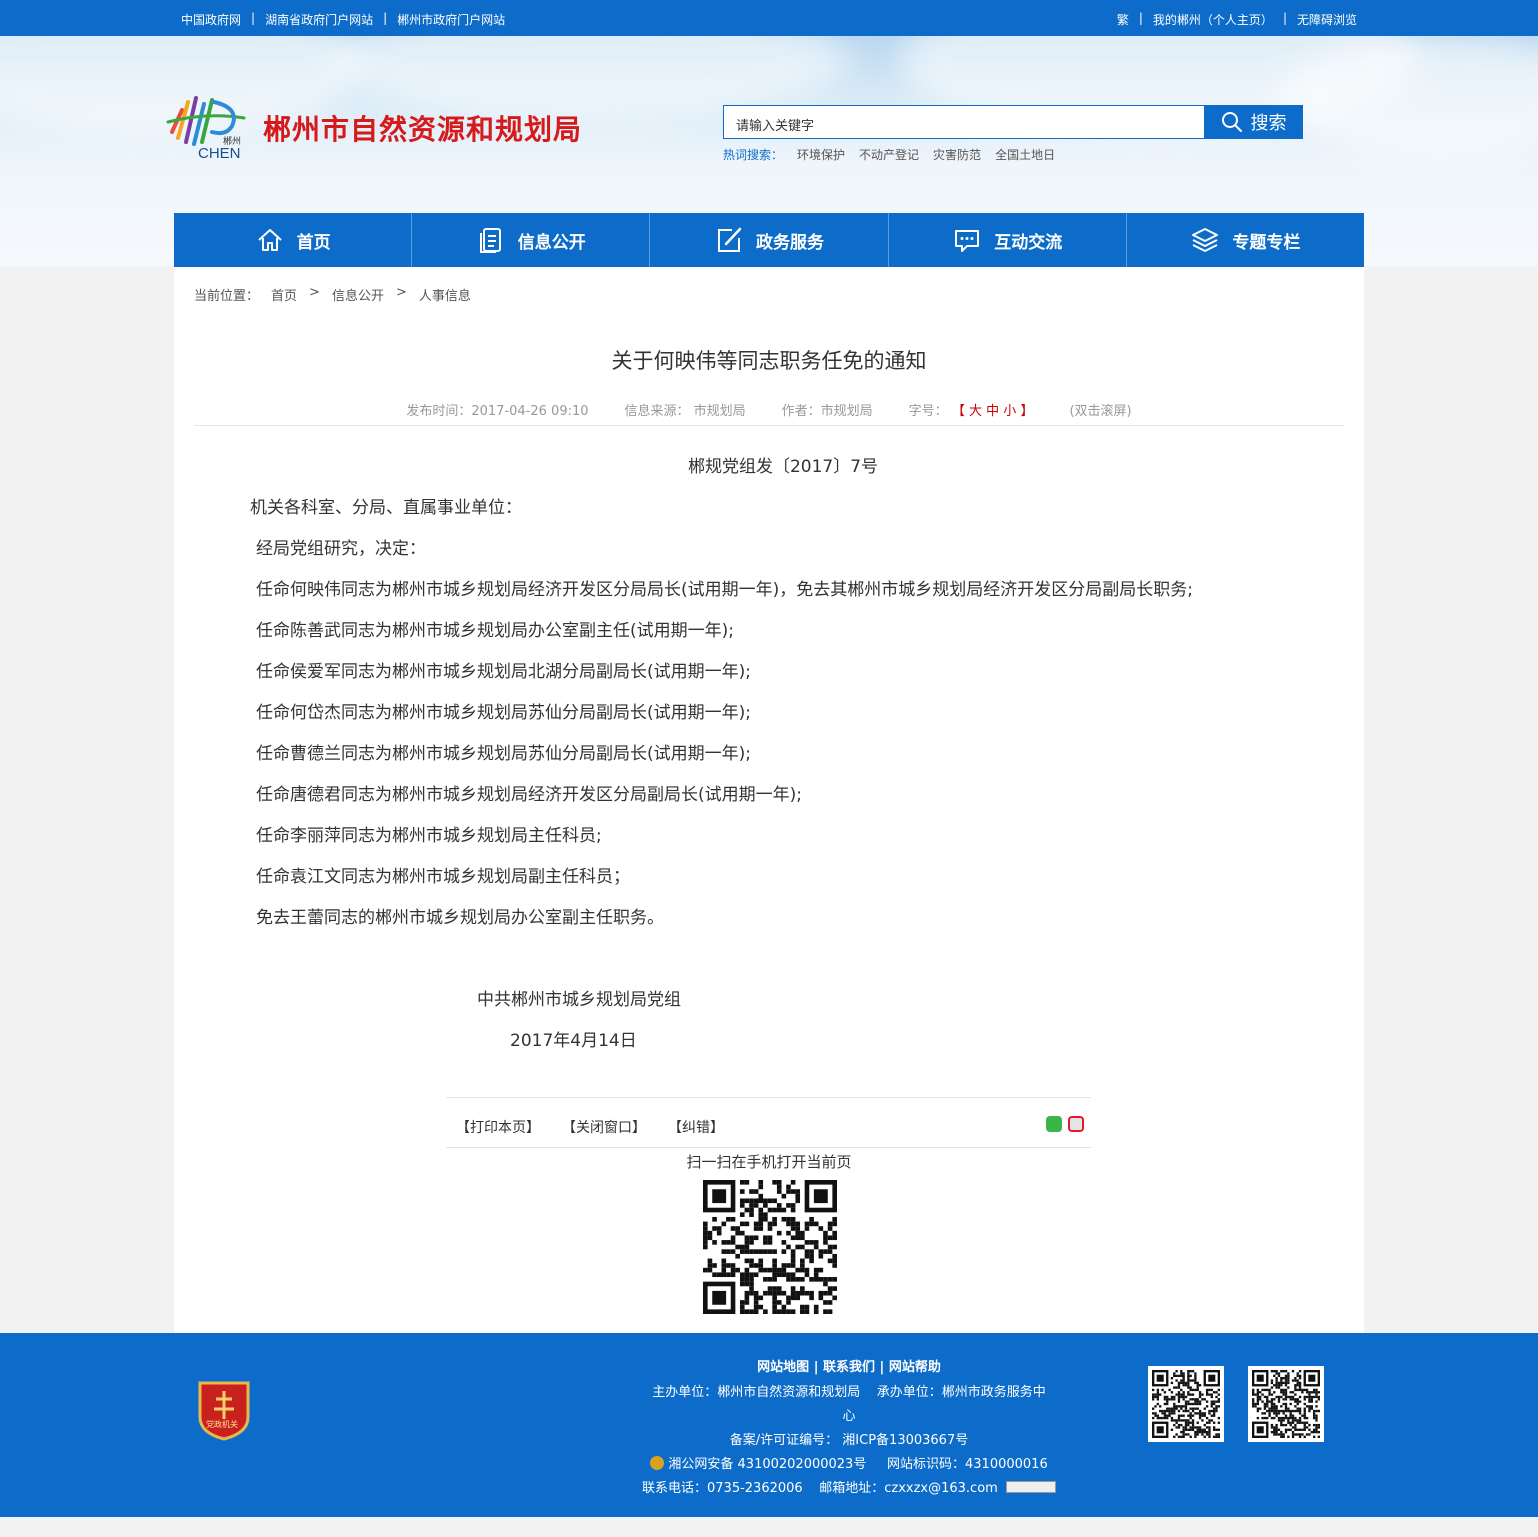  I want to click on footer-qr-wechat, so click(1186, 1404).